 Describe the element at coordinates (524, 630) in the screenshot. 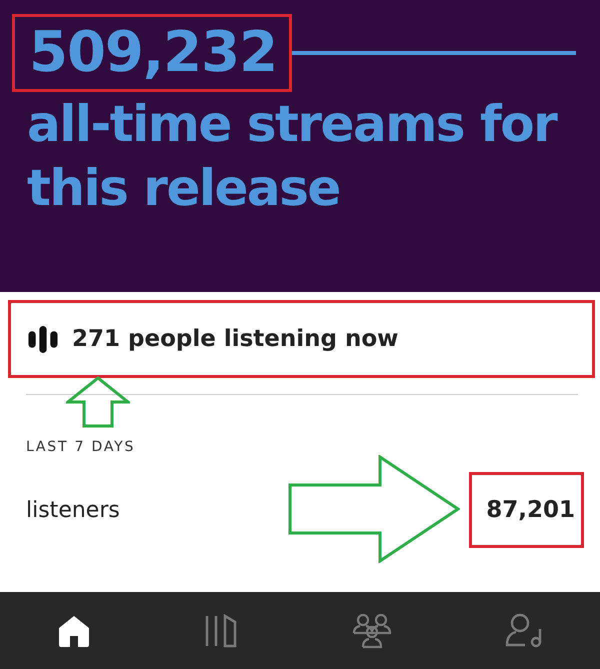

I see `artist-icon` at that location.